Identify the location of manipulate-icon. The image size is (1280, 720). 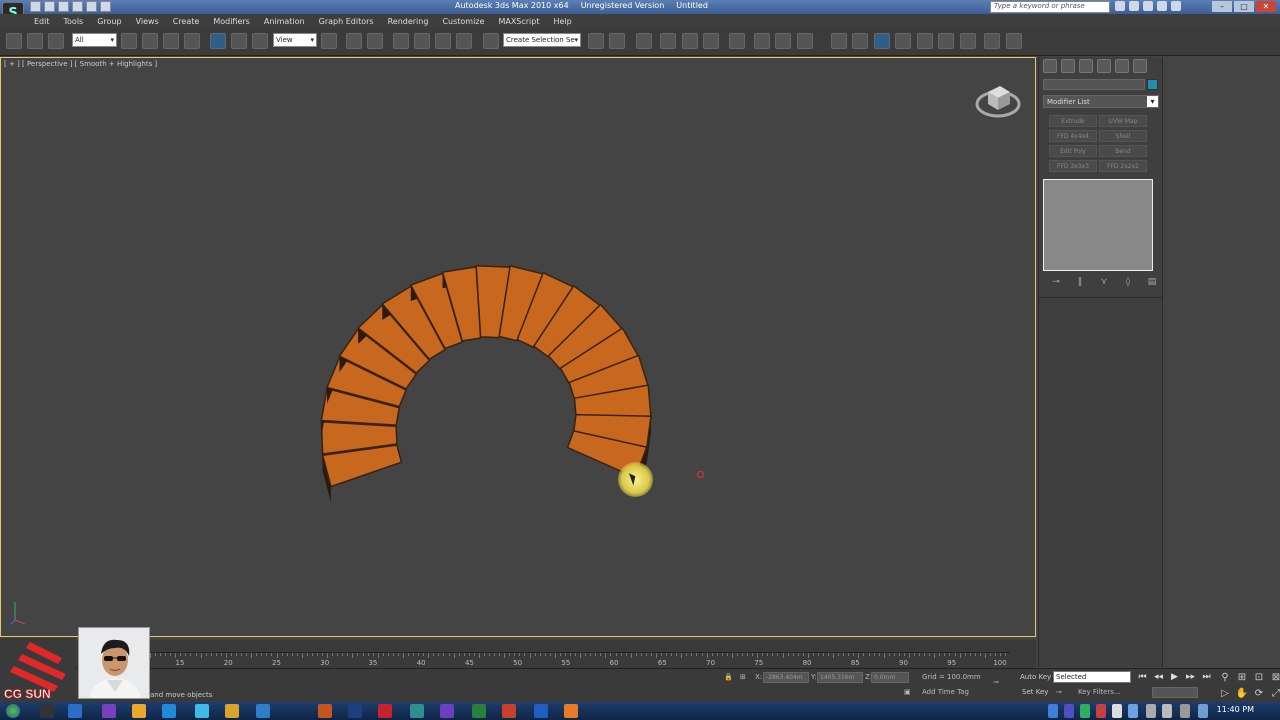
(354, 41).